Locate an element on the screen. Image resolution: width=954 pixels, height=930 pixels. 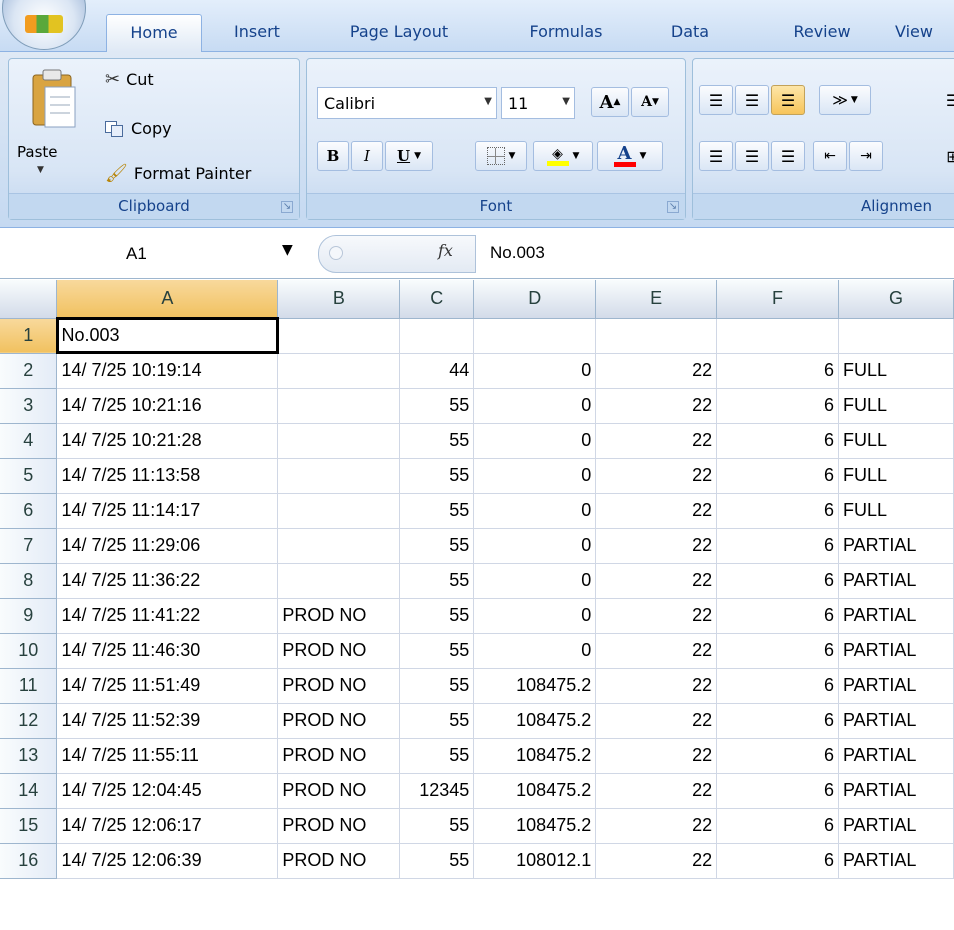
cell-d8: 0 is located at coordinates (535, 581).